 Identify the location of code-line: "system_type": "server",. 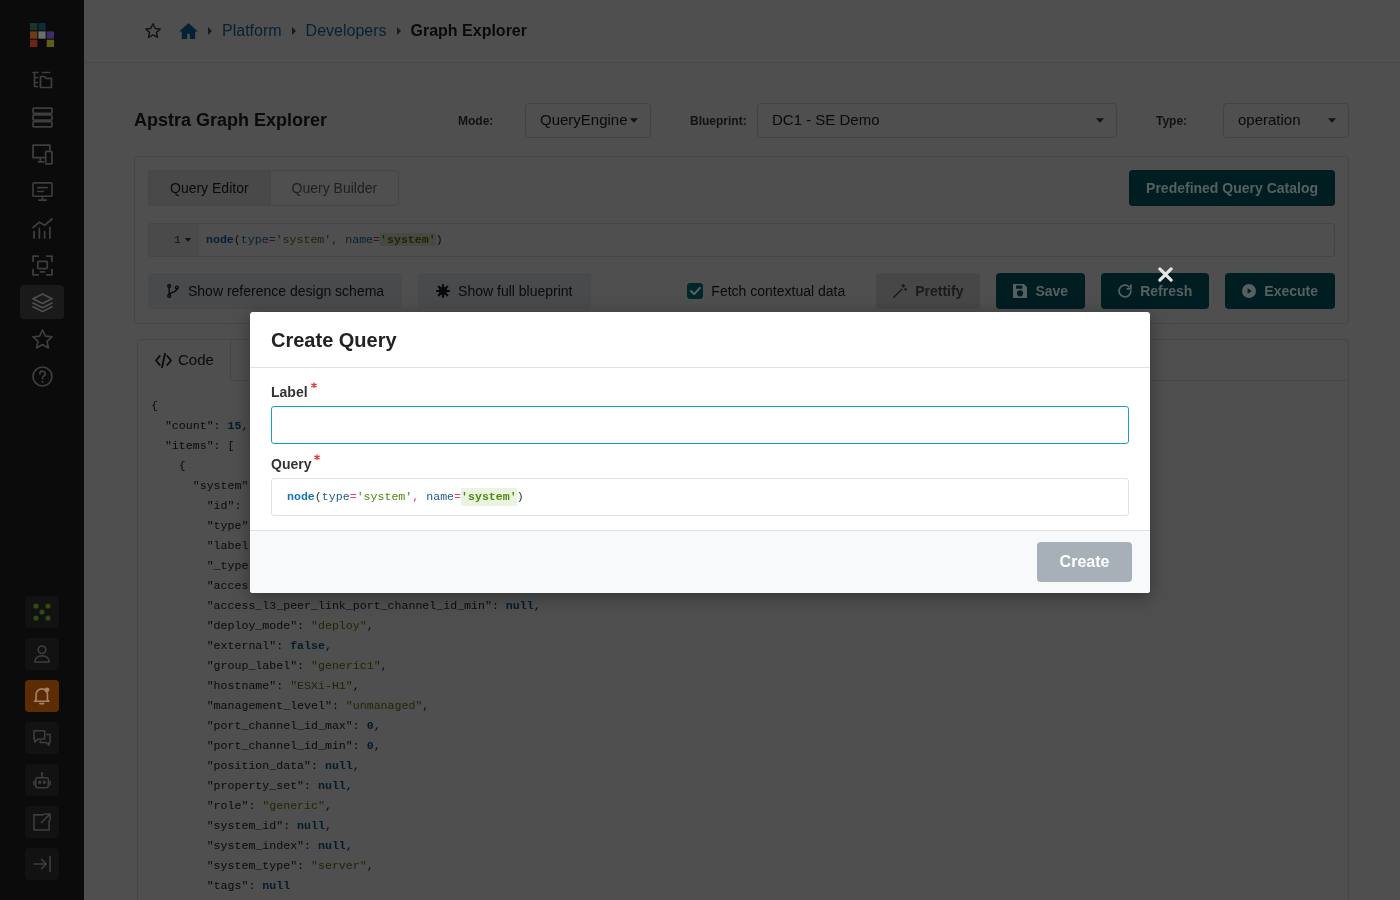
(290, 865).